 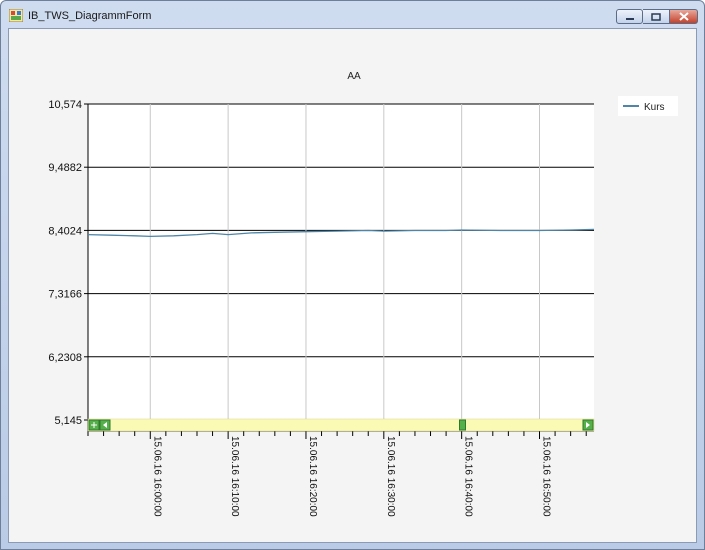 I want to click on scroll-zoom-reset-button, so click(x=94, y=425).